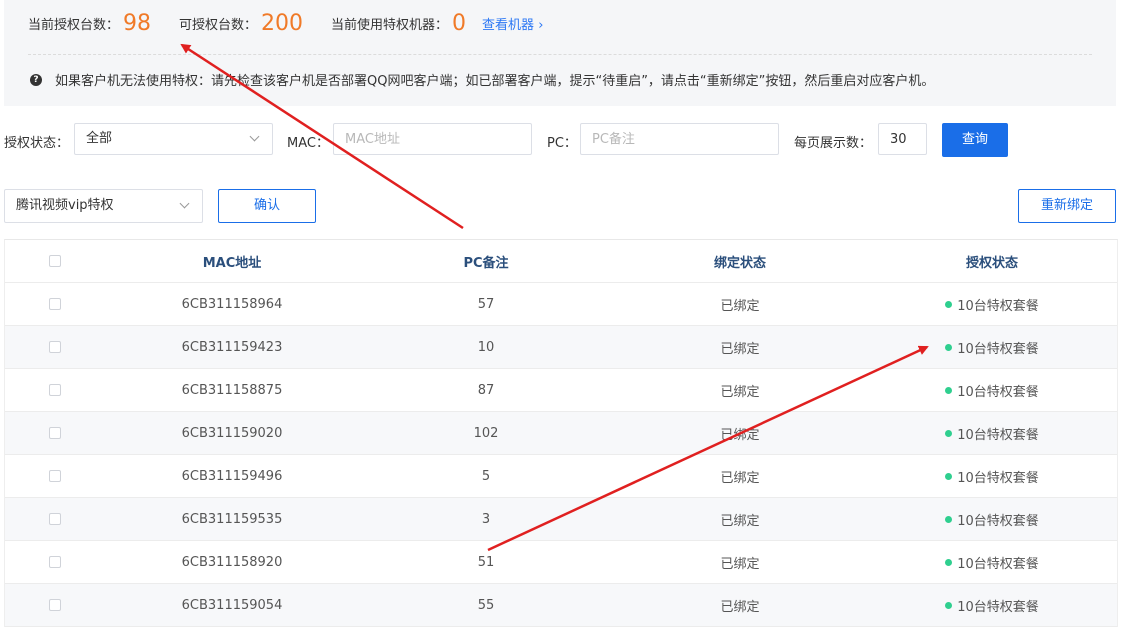  Describe the element at coordinates (267, 206) in the screenshot. I see `confirm-button: 确认` at that location.